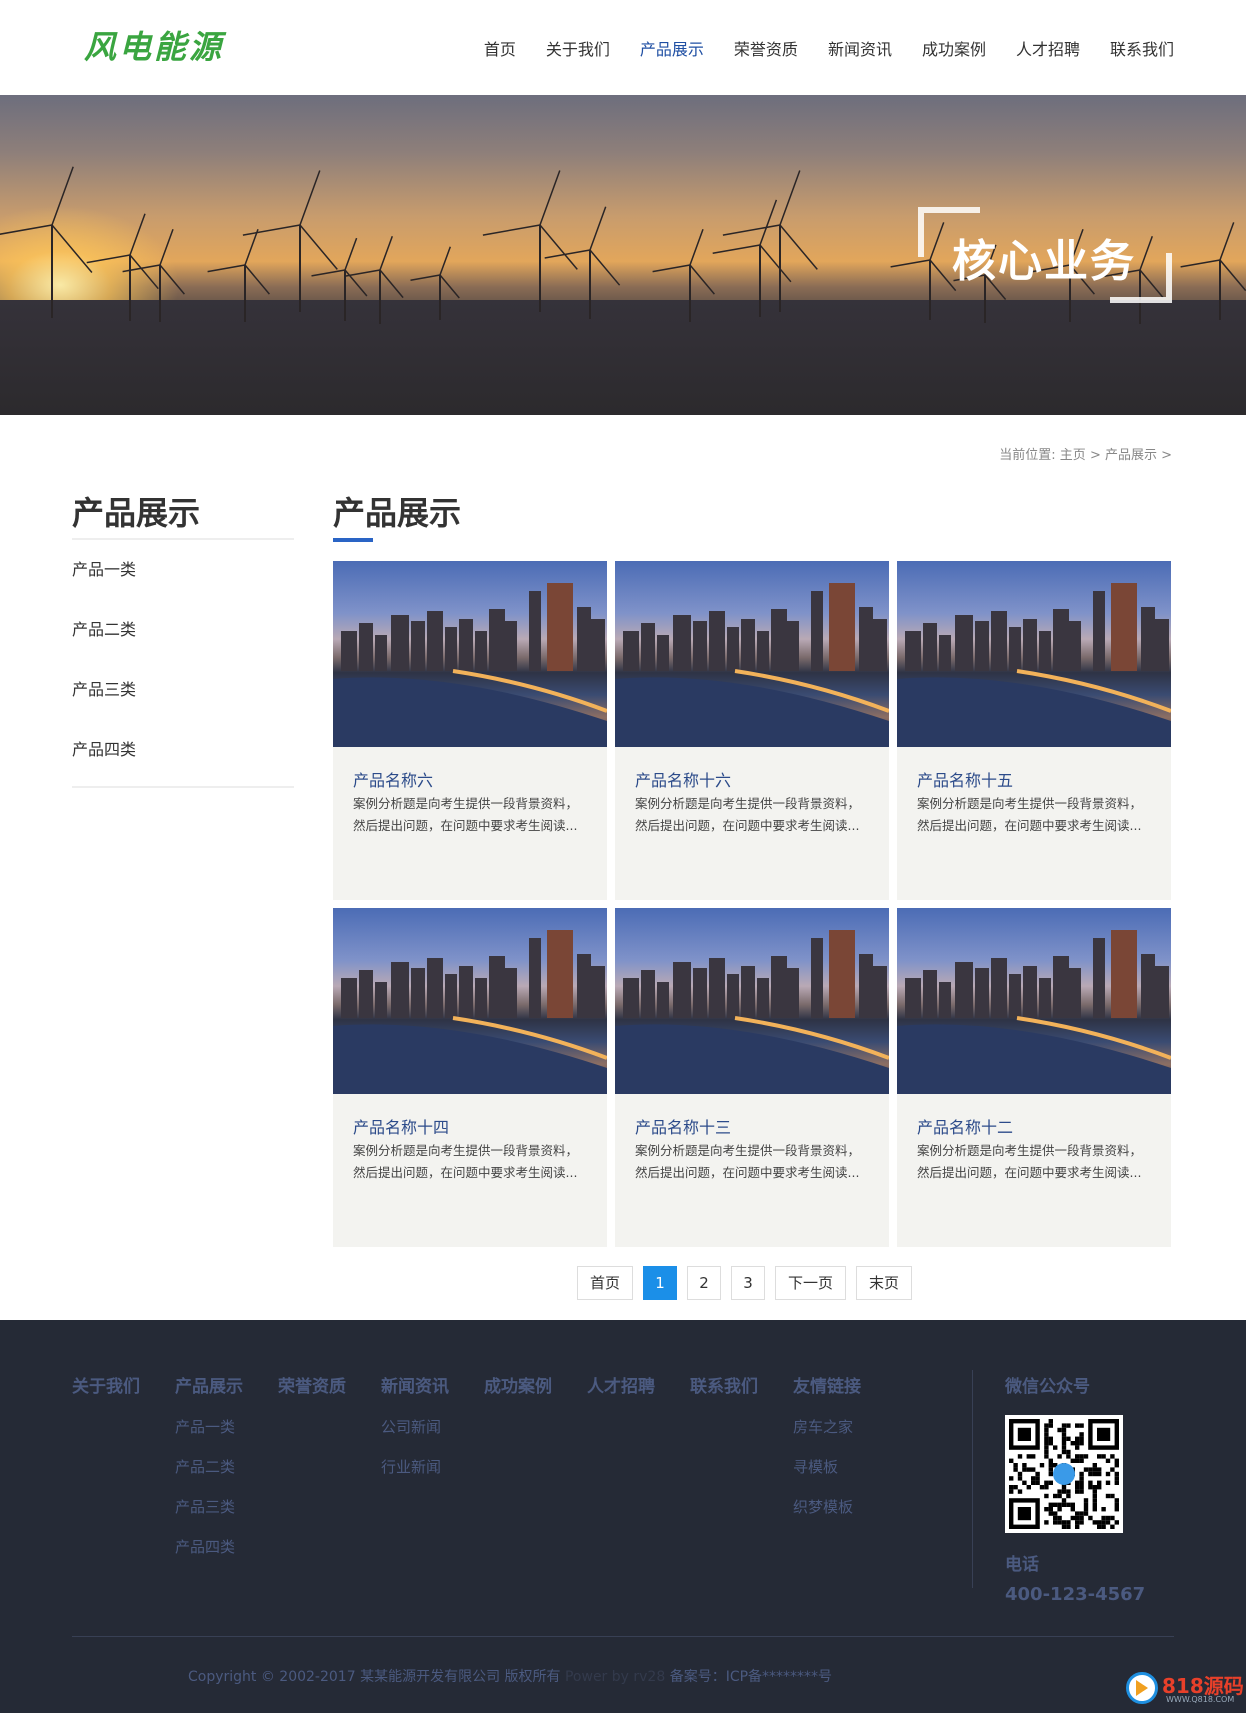 Image resolution: width=1246 pixels, height=1713 pixels. What do you see at coordinates (183, 570) in the screenshot?
I see `sidebar-item-cat1: 产品一类` at bounding box center [183, 570].